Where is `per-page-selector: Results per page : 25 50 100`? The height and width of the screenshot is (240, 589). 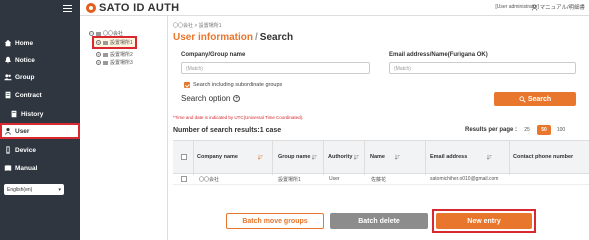
per-page-selector: Results per page : 25 50 100 is located at coordinates (516, 130).